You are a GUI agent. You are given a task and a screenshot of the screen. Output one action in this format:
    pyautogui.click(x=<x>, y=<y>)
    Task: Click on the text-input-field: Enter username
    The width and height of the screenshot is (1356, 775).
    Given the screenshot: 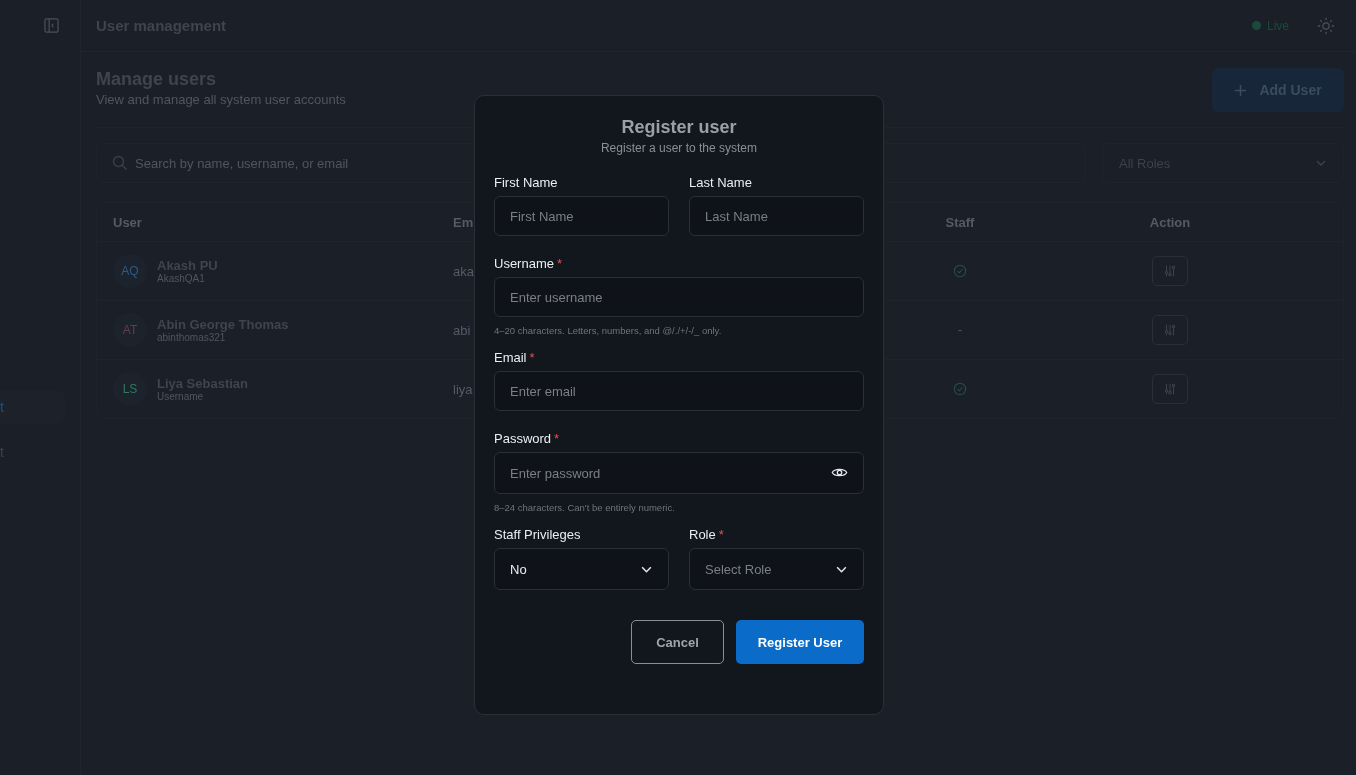 What is the action you would take?
    pyautogui.click(x=679, y=297)
    